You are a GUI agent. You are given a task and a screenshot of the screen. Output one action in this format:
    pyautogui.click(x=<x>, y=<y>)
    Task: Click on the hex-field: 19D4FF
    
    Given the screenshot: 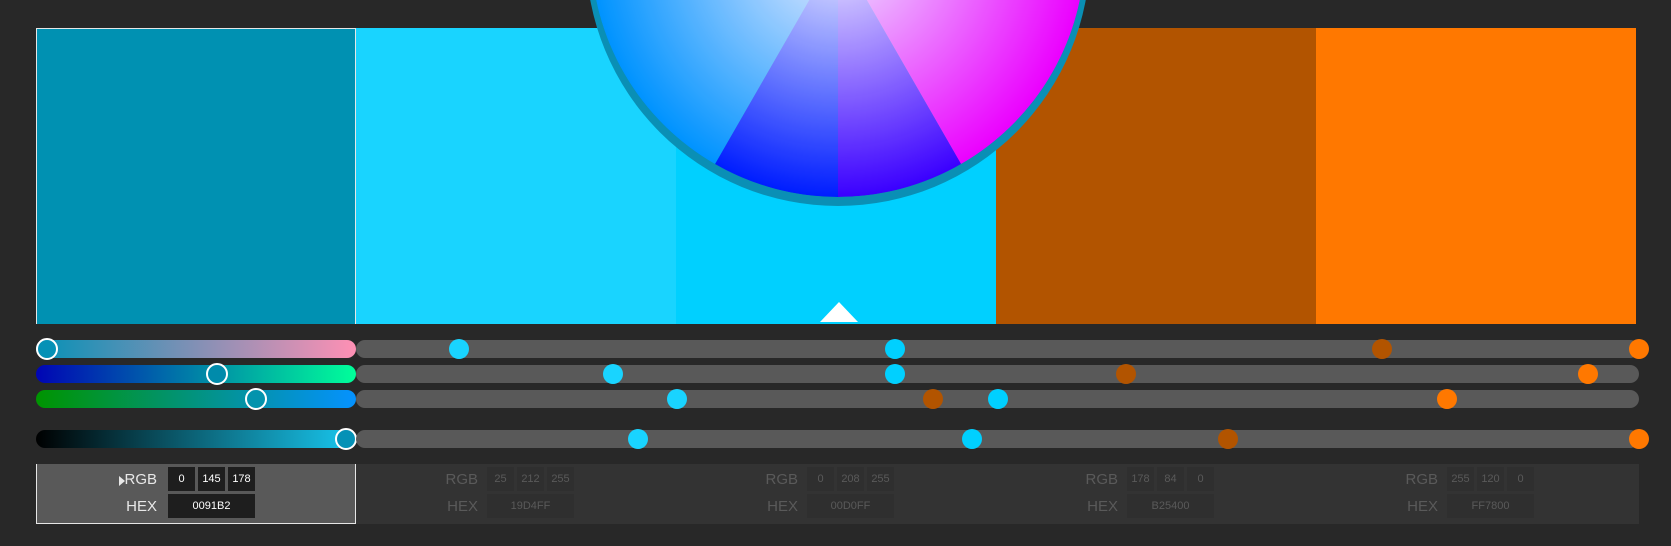 What is the action you would take?
    pyautogui.click(x=530, y=506)
    